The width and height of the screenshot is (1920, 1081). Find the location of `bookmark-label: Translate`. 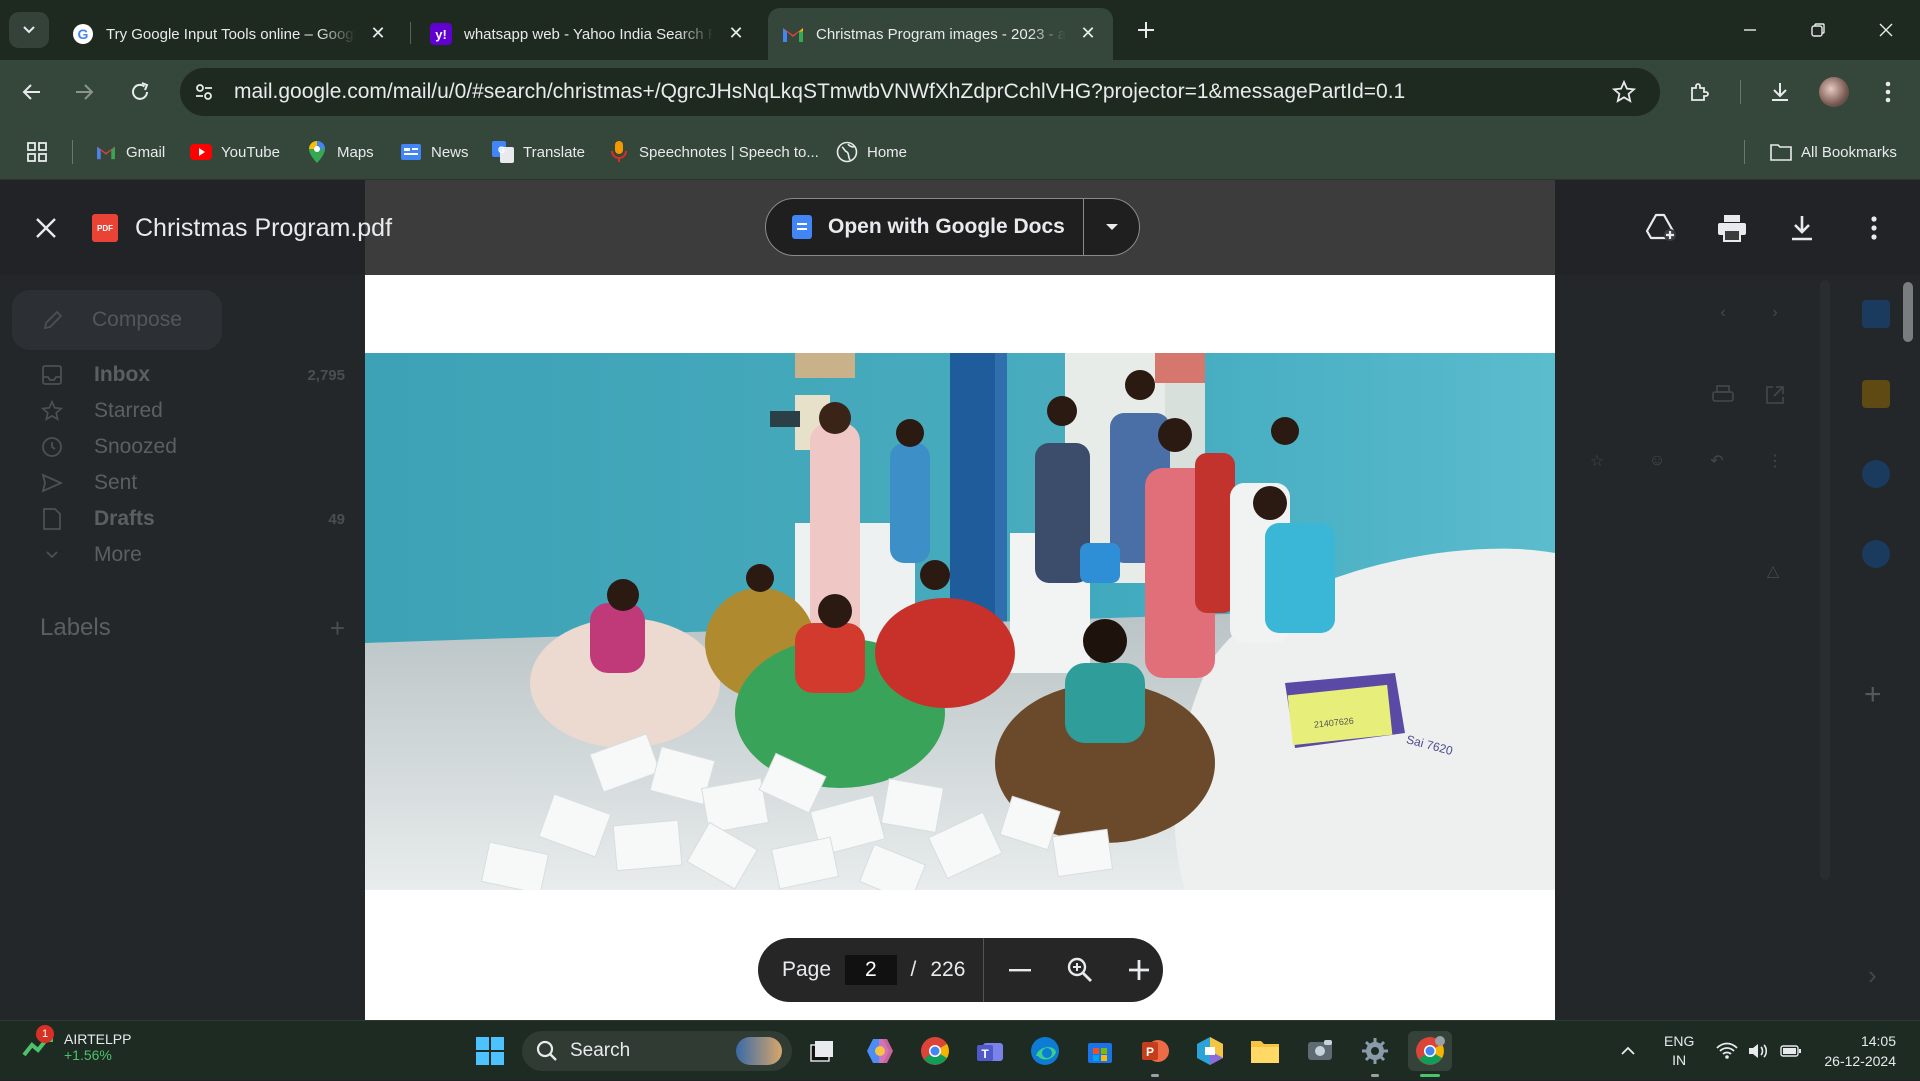

bookmark-label: Translate is located at coordinates (554, 152).